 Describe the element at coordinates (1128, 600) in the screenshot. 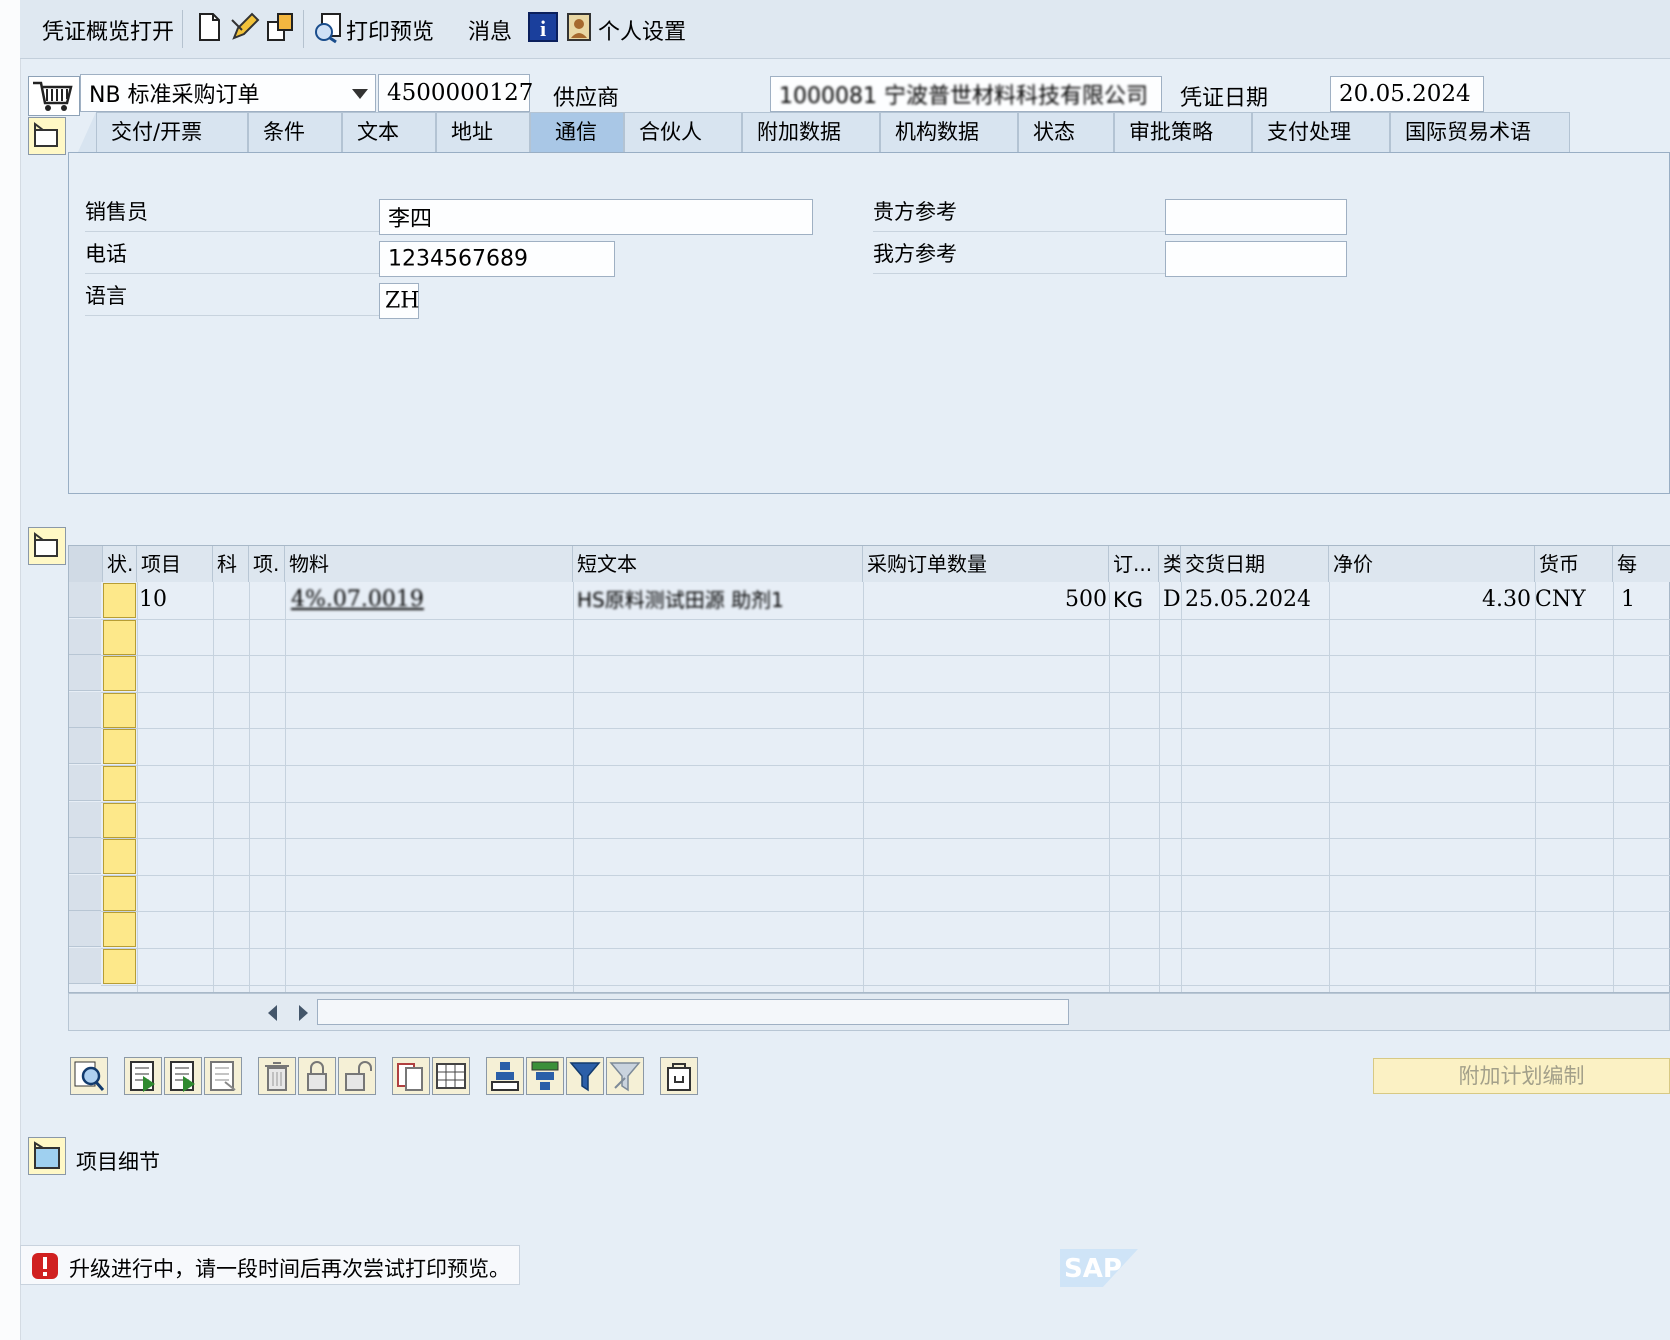

I see `row1-unit: KG` at that location.